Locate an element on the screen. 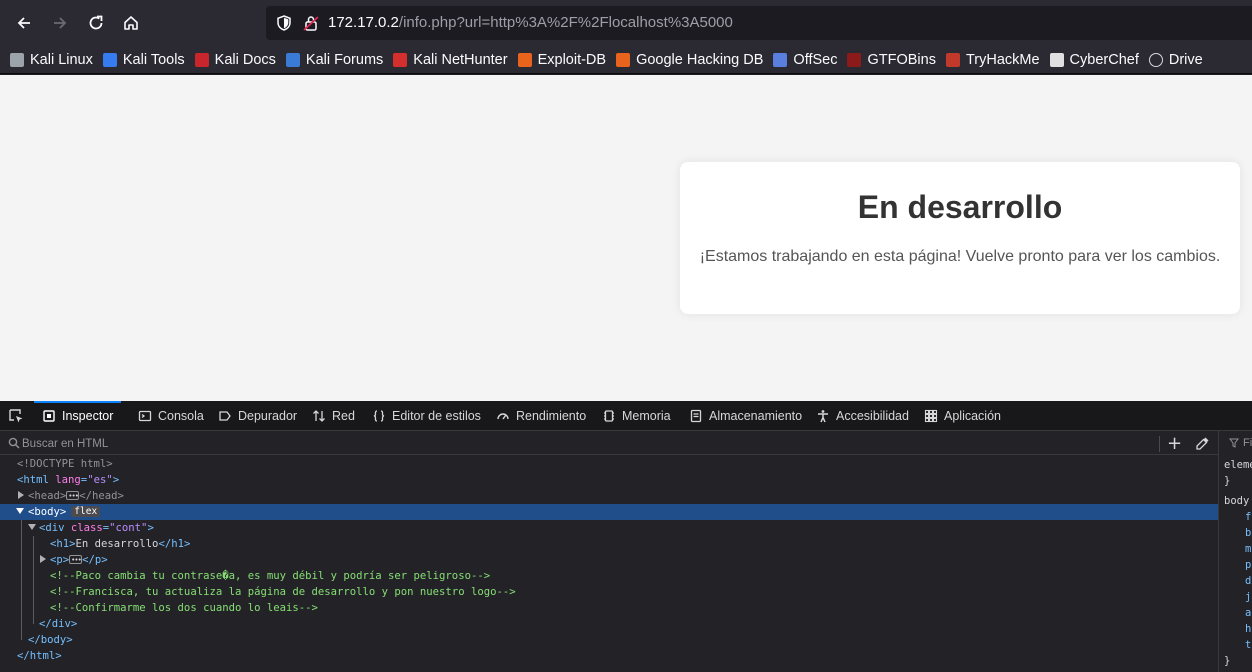 This screenshot has height=672, width=1252. reload-icon is located at coordinates (96, 22).